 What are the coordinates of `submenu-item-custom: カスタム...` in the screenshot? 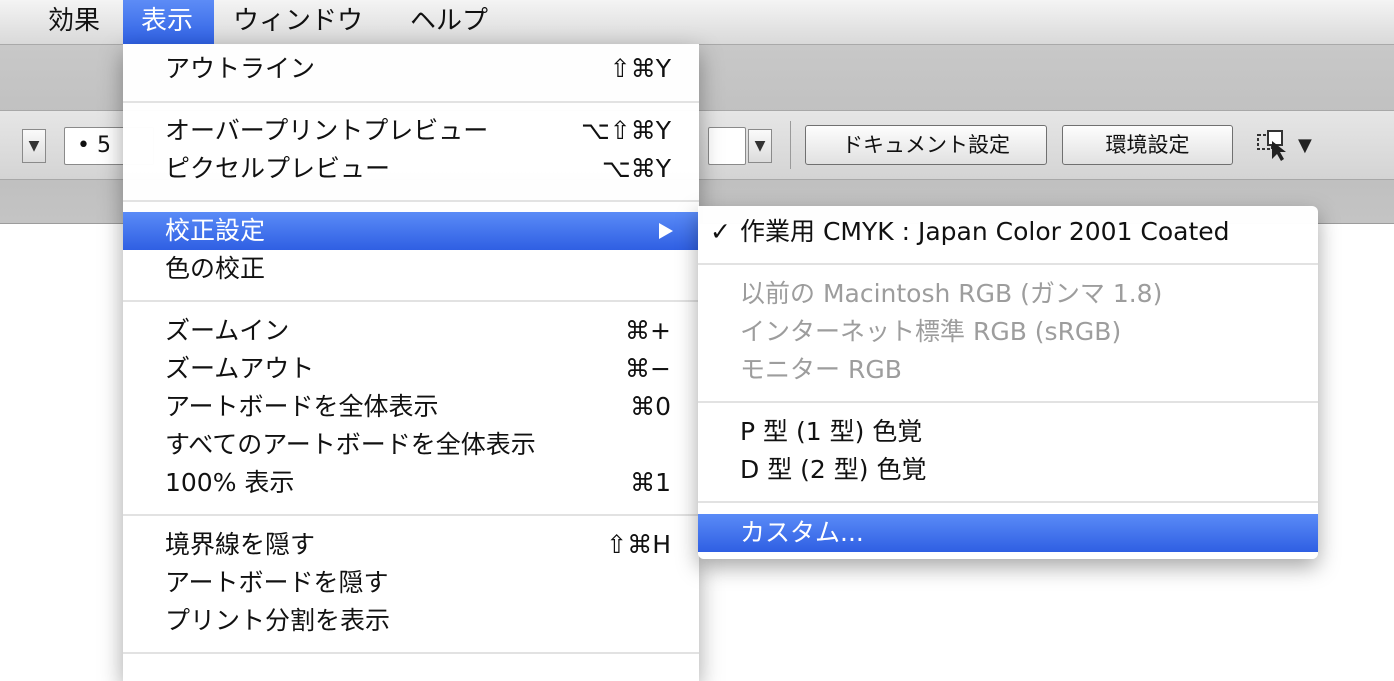 It's located at (1008, 533).